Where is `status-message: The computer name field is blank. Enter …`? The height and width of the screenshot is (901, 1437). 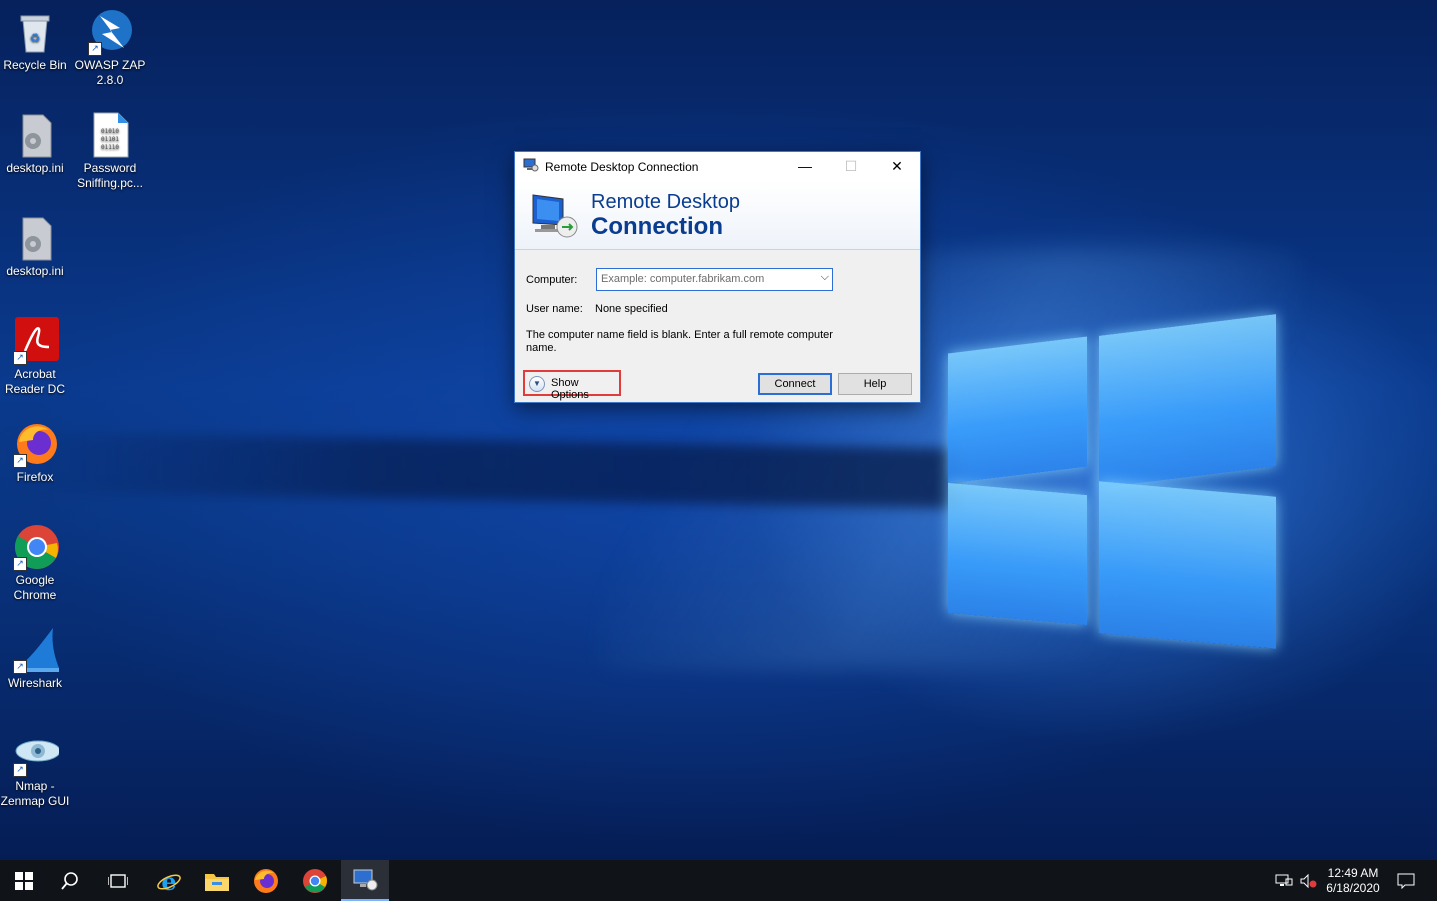
status-message: The computer name field is blank. Enter … is located at coordinates (679, 341).